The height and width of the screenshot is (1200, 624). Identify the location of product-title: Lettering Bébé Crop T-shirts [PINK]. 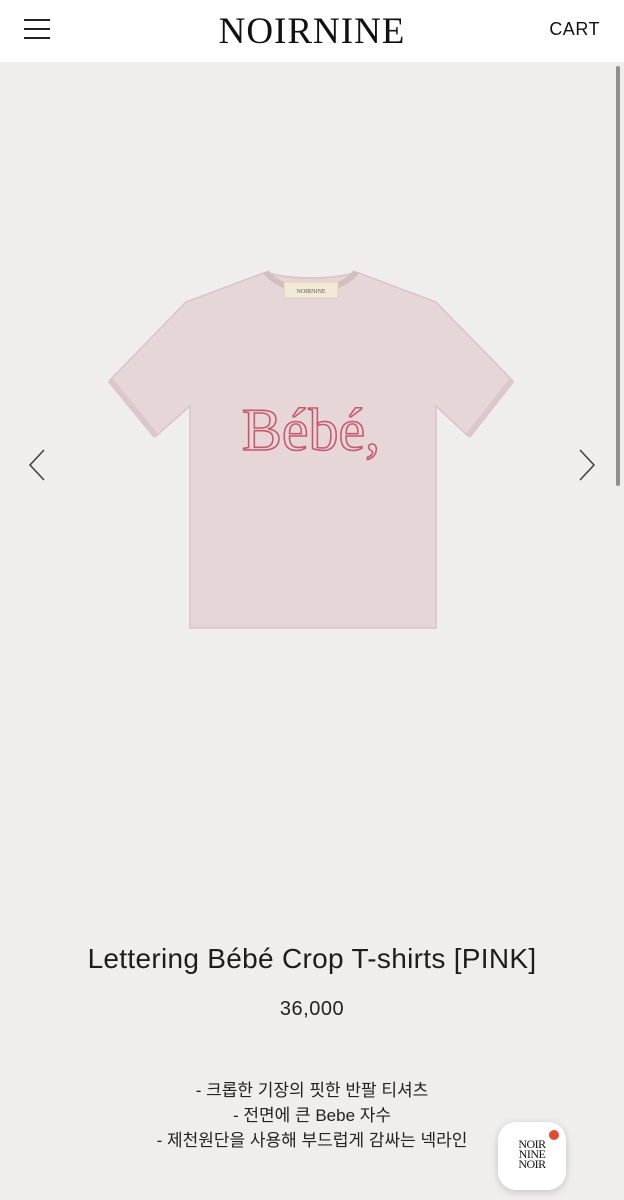
(312, 958).